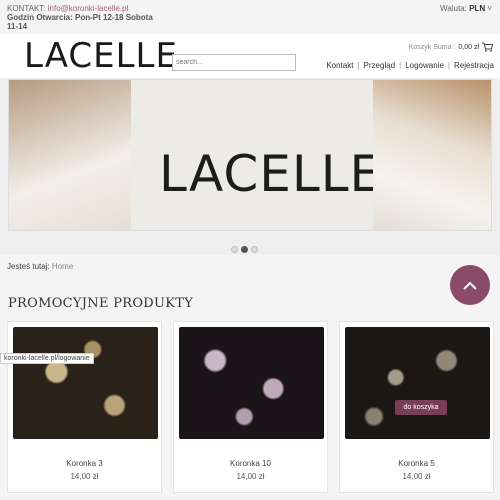 This screenshot has height=500, width=500. Describe the element at coordinates (432, 47) in the screenshot. I see `cart-label: Koszyk Suma :` at that location.